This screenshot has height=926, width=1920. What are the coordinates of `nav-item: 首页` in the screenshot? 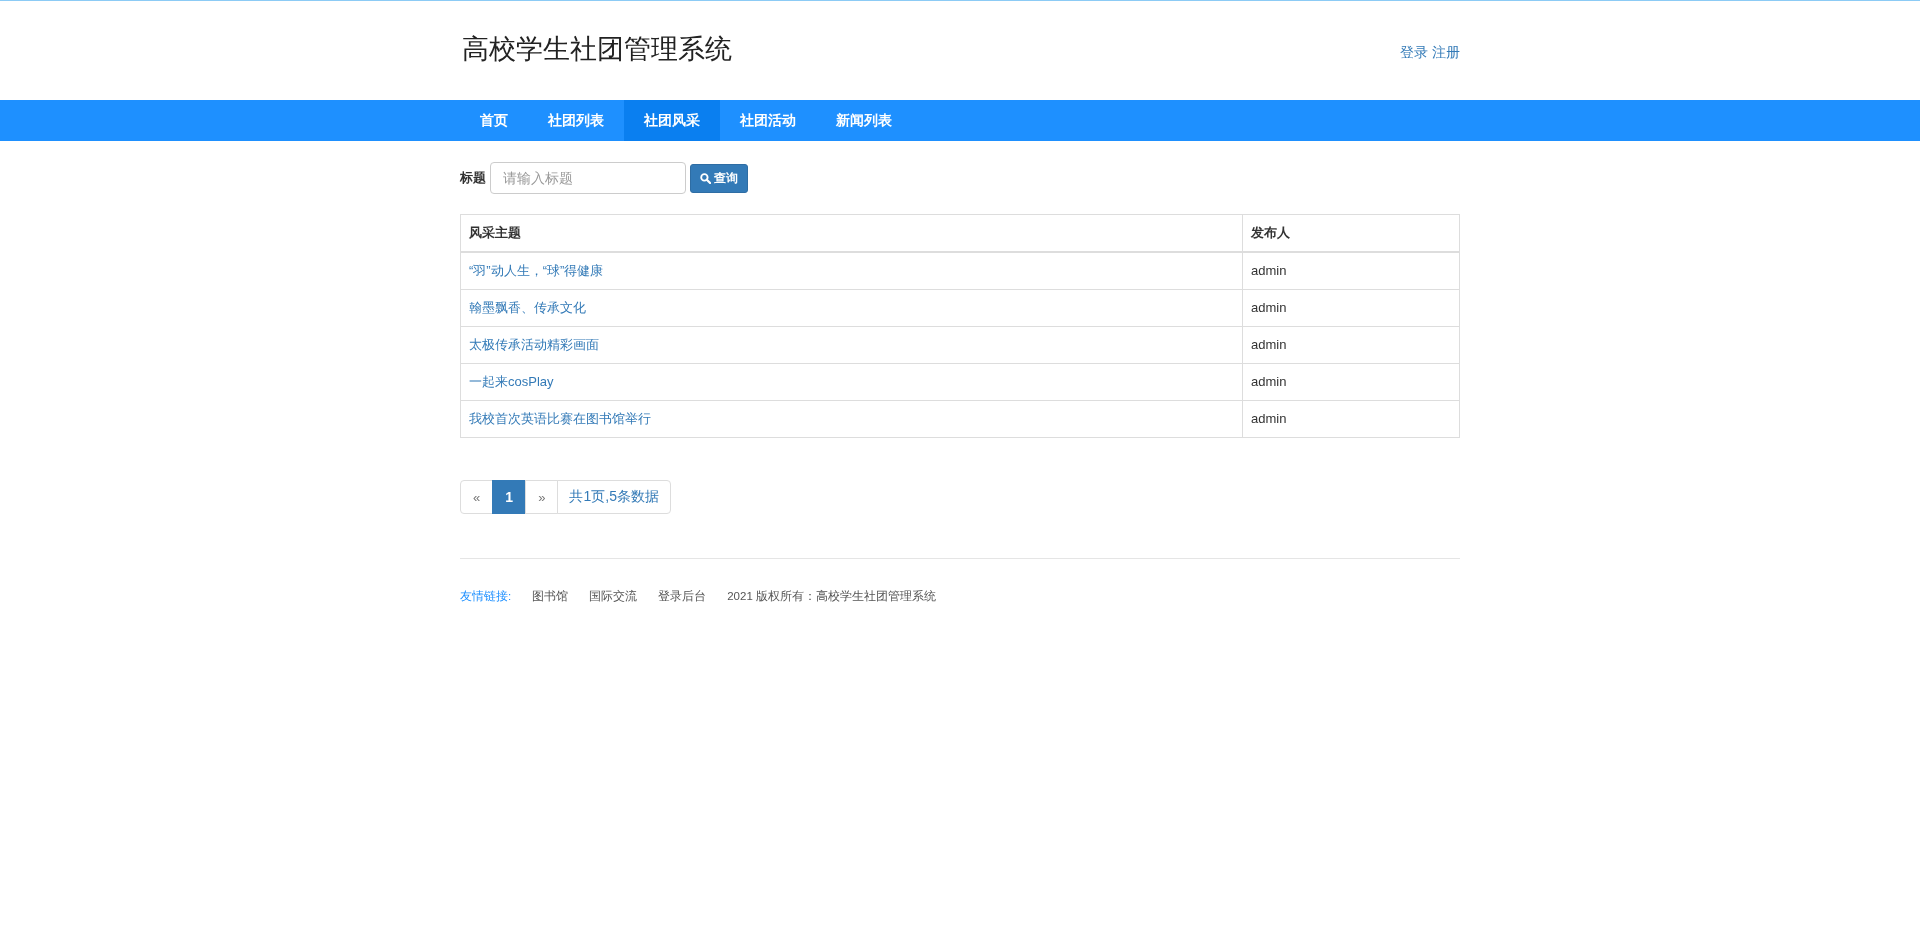 It's located at (494, 120).